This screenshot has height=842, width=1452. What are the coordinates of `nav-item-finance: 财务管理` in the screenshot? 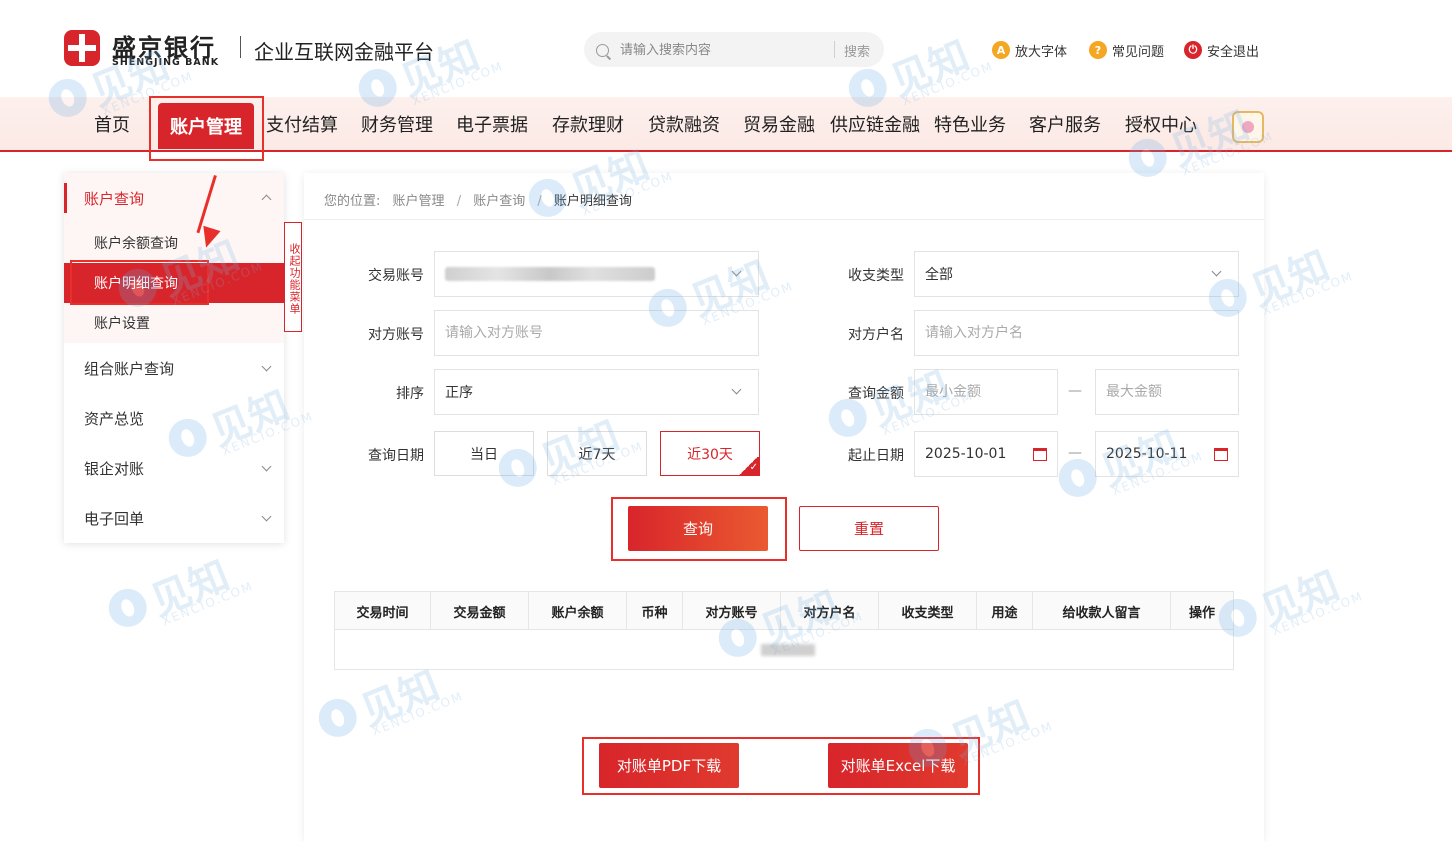 It's located at (397, 124).